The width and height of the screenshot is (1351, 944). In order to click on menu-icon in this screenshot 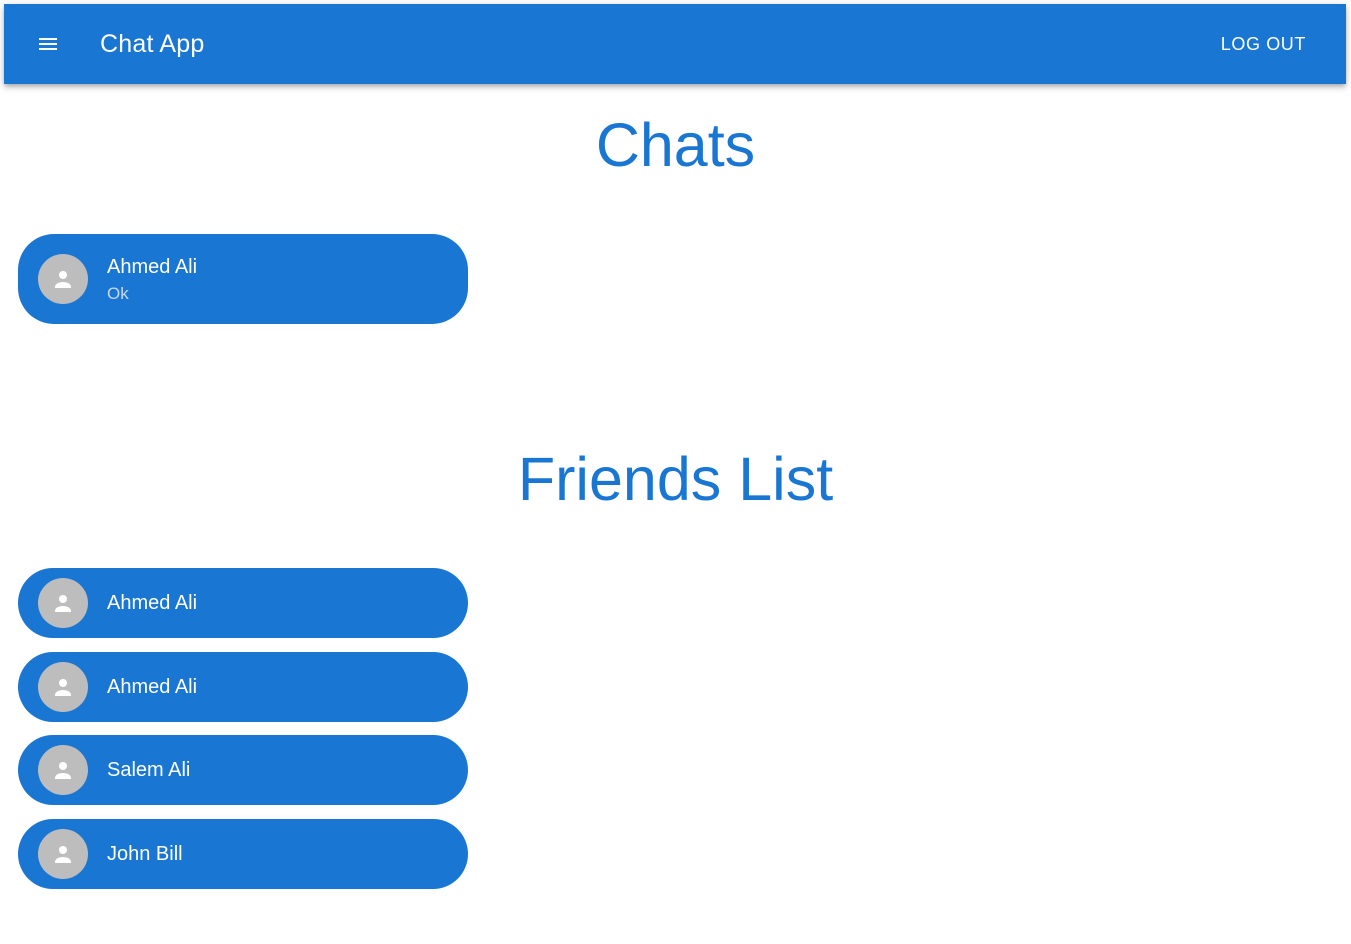, I will do `click(48, 44)`.